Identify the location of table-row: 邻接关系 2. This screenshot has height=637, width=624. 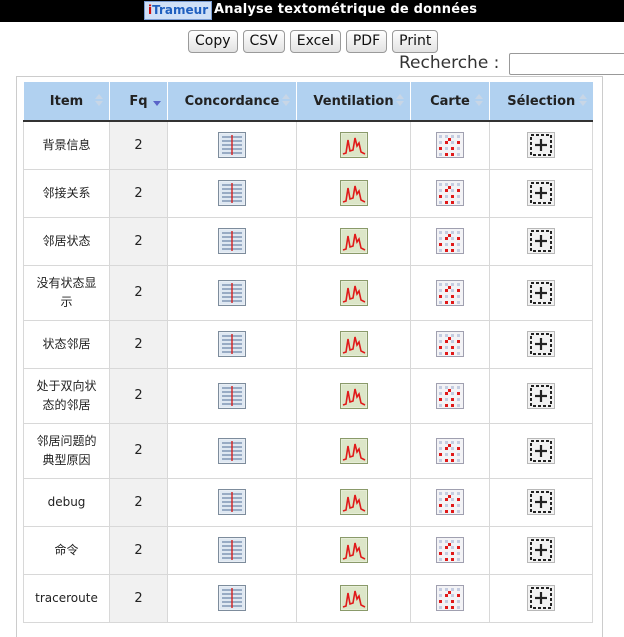
(308, 193).